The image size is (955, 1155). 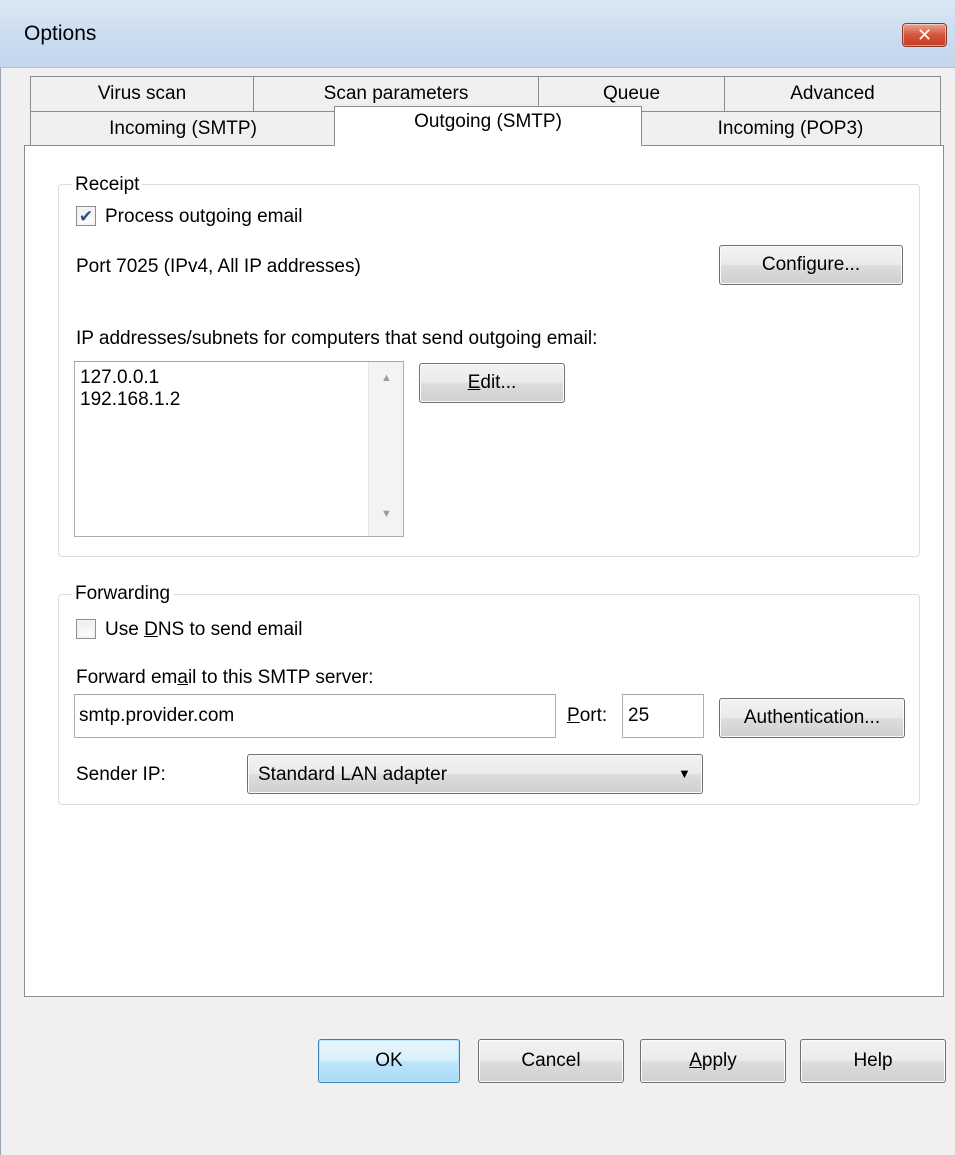 I want to click on tab-advanced: Advanced, so click(x=832, y=94).